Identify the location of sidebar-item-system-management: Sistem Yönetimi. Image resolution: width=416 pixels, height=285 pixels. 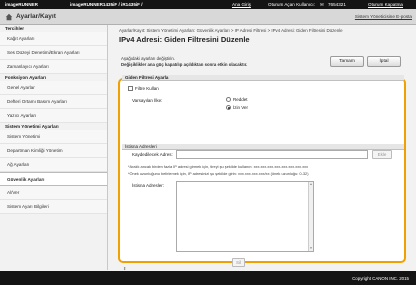
(53, 137).